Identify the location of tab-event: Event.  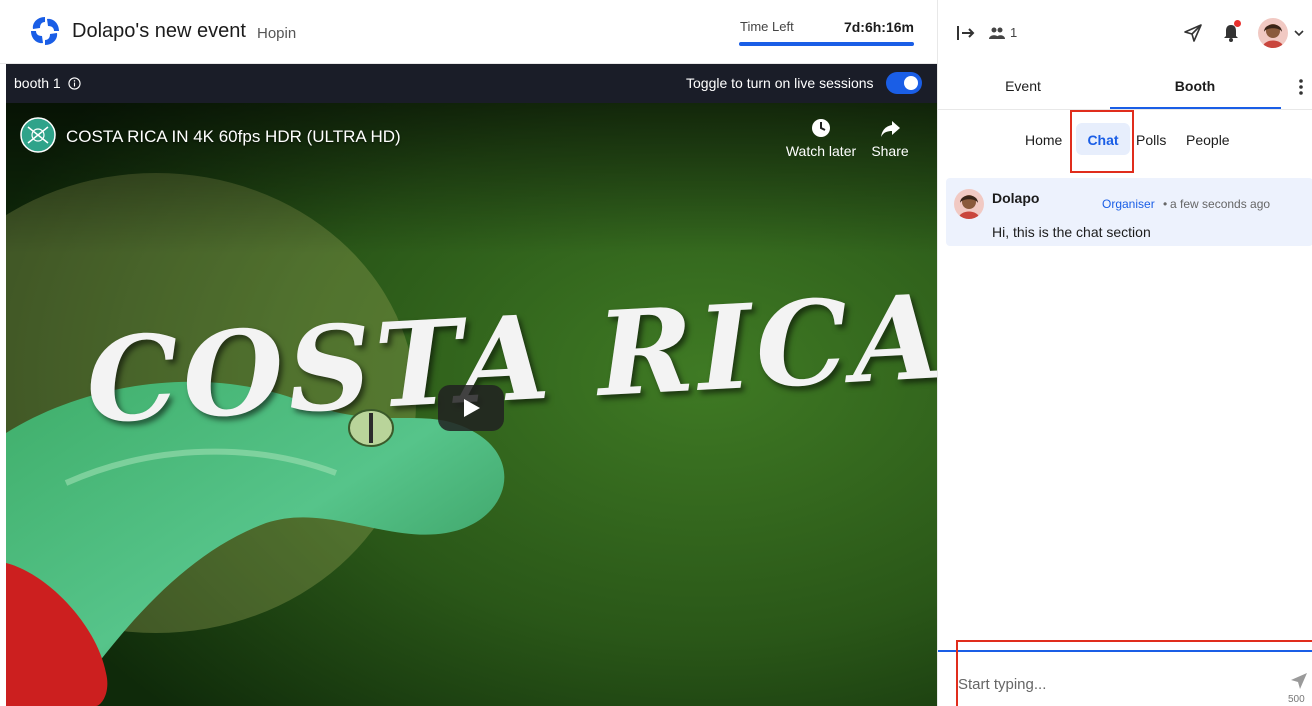
(1023, 86).